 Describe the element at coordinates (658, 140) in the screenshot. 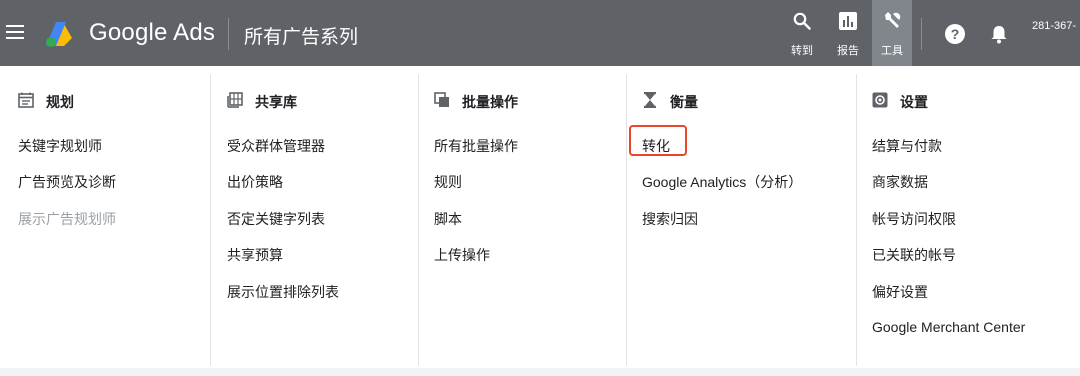

I see `conversions-highlight-box` at that location.